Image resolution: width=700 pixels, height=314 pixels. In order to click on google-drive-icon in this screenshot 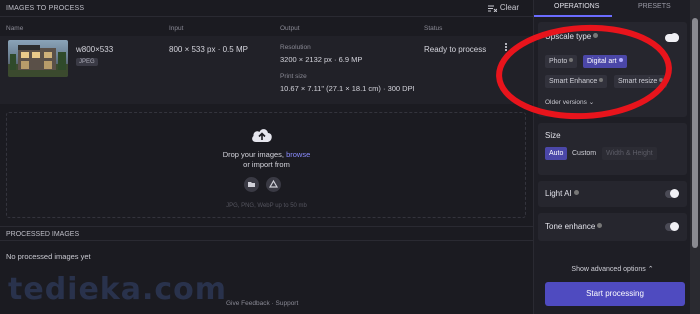, I will do `click(273, 184)`.